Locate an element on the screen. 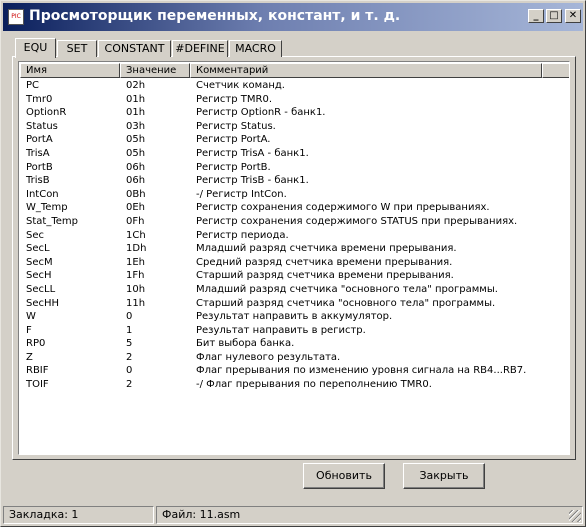 The width and height of the screenshot is (586, 527). cell-name: OptionR is located at coordinates (46, 113).